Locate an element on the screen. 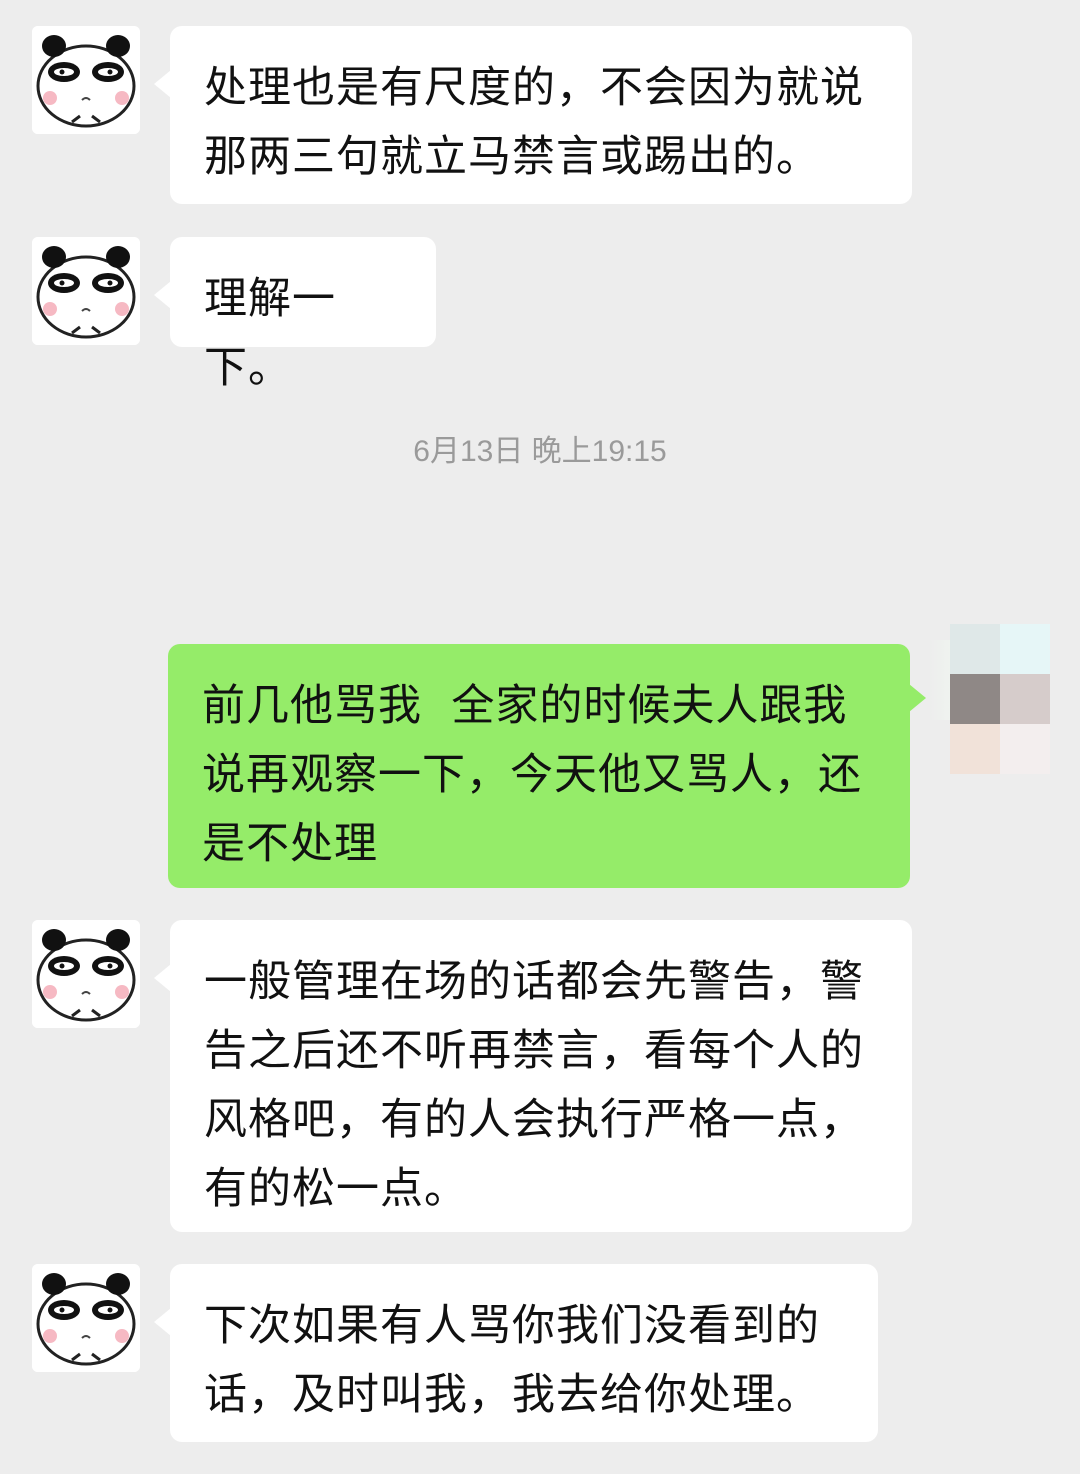 The image size is (1080, 1474). message-bubble-outgoing: 前几他骂我 全家的时候夫人跟我 说再观察一下，今天他又骂人，还 是不处理 is located at coordinates (547, 766).